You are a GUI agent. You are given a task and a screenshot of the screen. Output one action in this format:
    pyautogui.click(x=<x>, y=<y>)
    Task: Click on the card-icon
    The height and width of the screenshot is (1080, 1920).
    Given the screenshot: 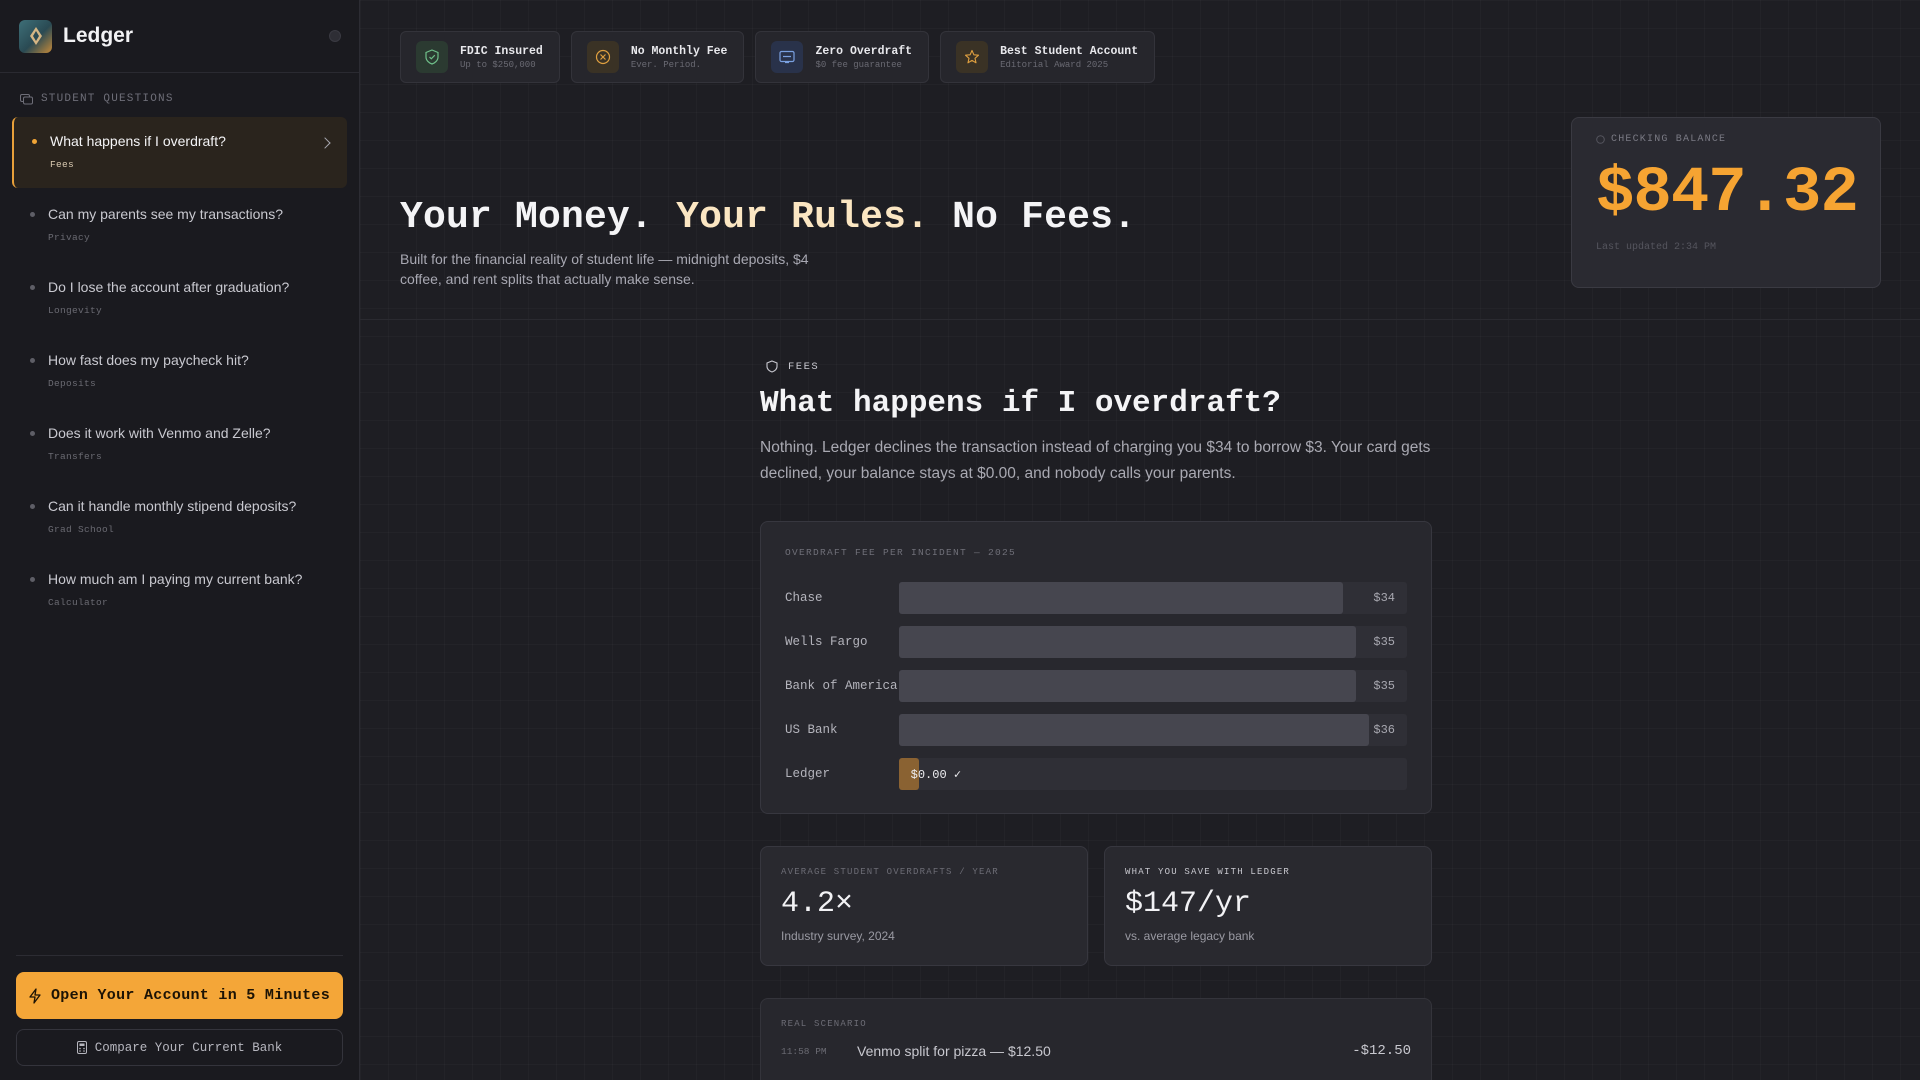 What is the action you would take?
    pyautogui.click(x=787, y=57)
    